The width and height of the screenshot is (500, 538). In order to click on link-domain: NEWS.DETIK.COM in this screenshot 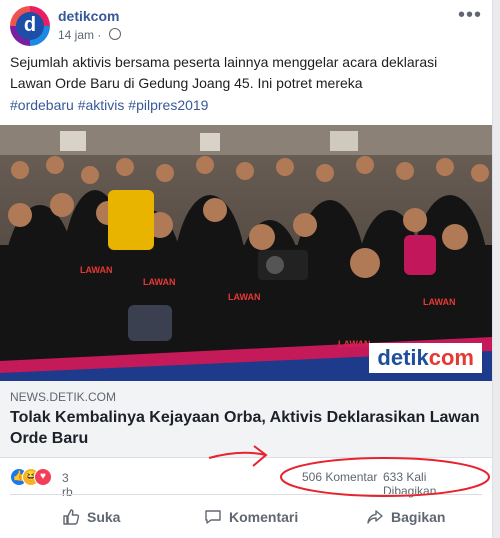, I will do `click(63, 397)`.